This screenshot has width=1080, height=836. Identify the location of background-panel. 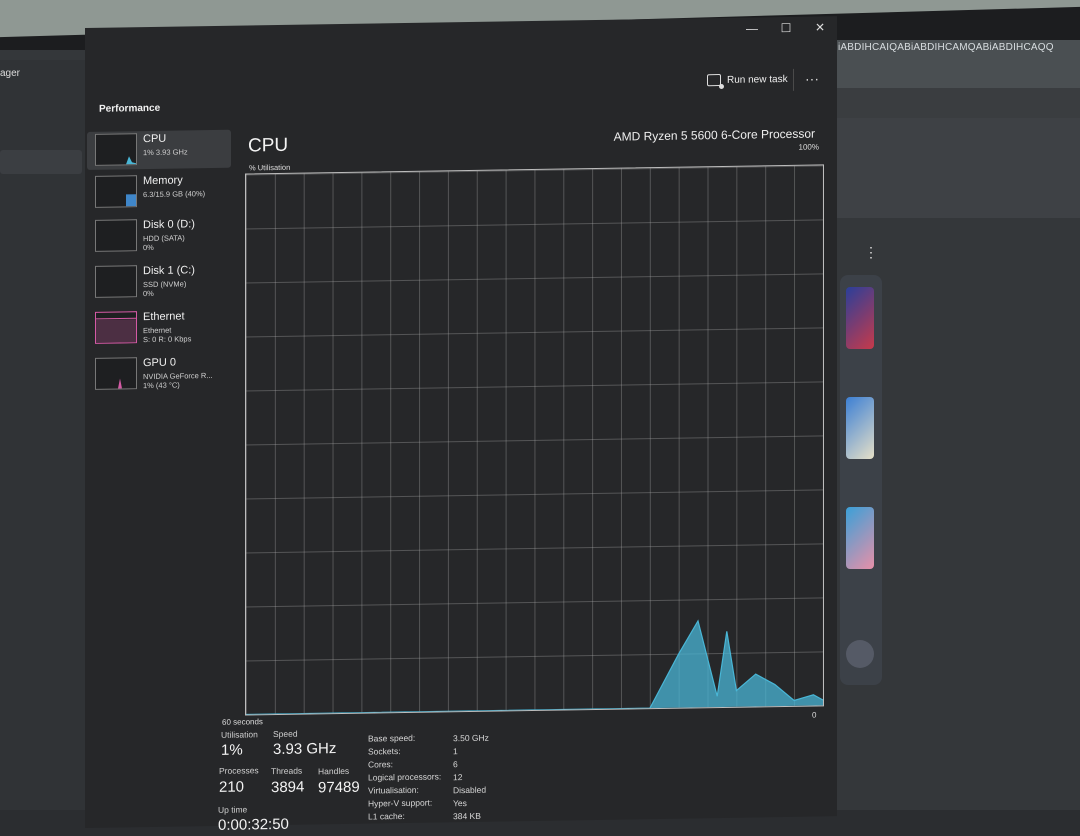
(955, 168).